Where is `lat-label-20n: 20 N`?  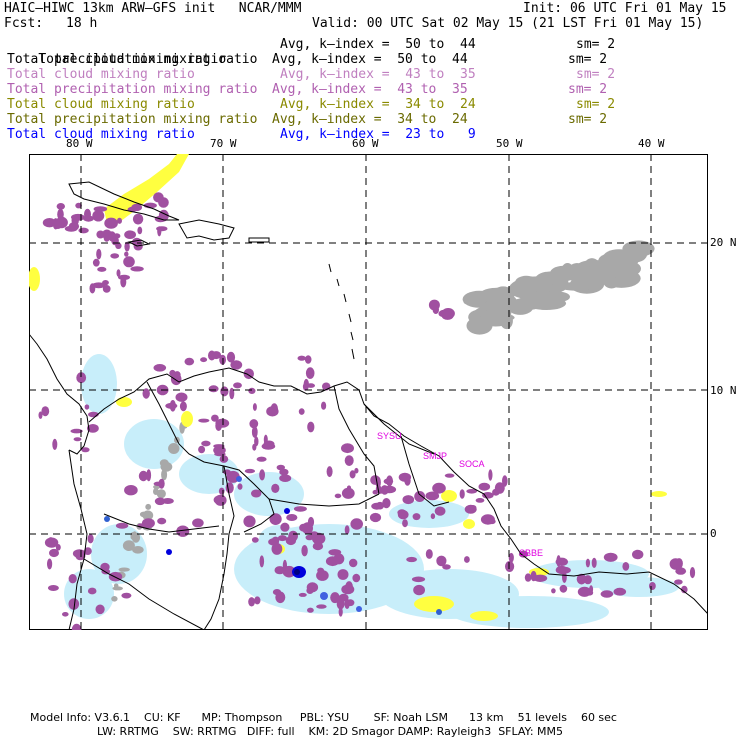 lat-label-20n: 20 N is located at coordinates (723, 242).